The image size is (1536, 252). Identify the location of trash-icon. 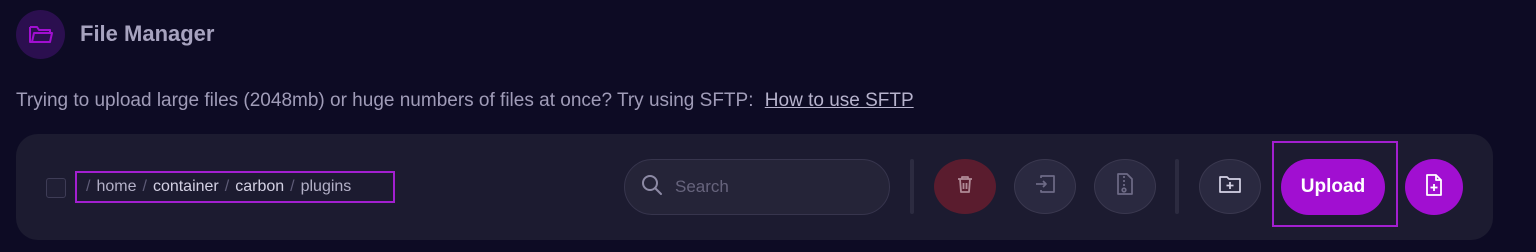
(965, 186).